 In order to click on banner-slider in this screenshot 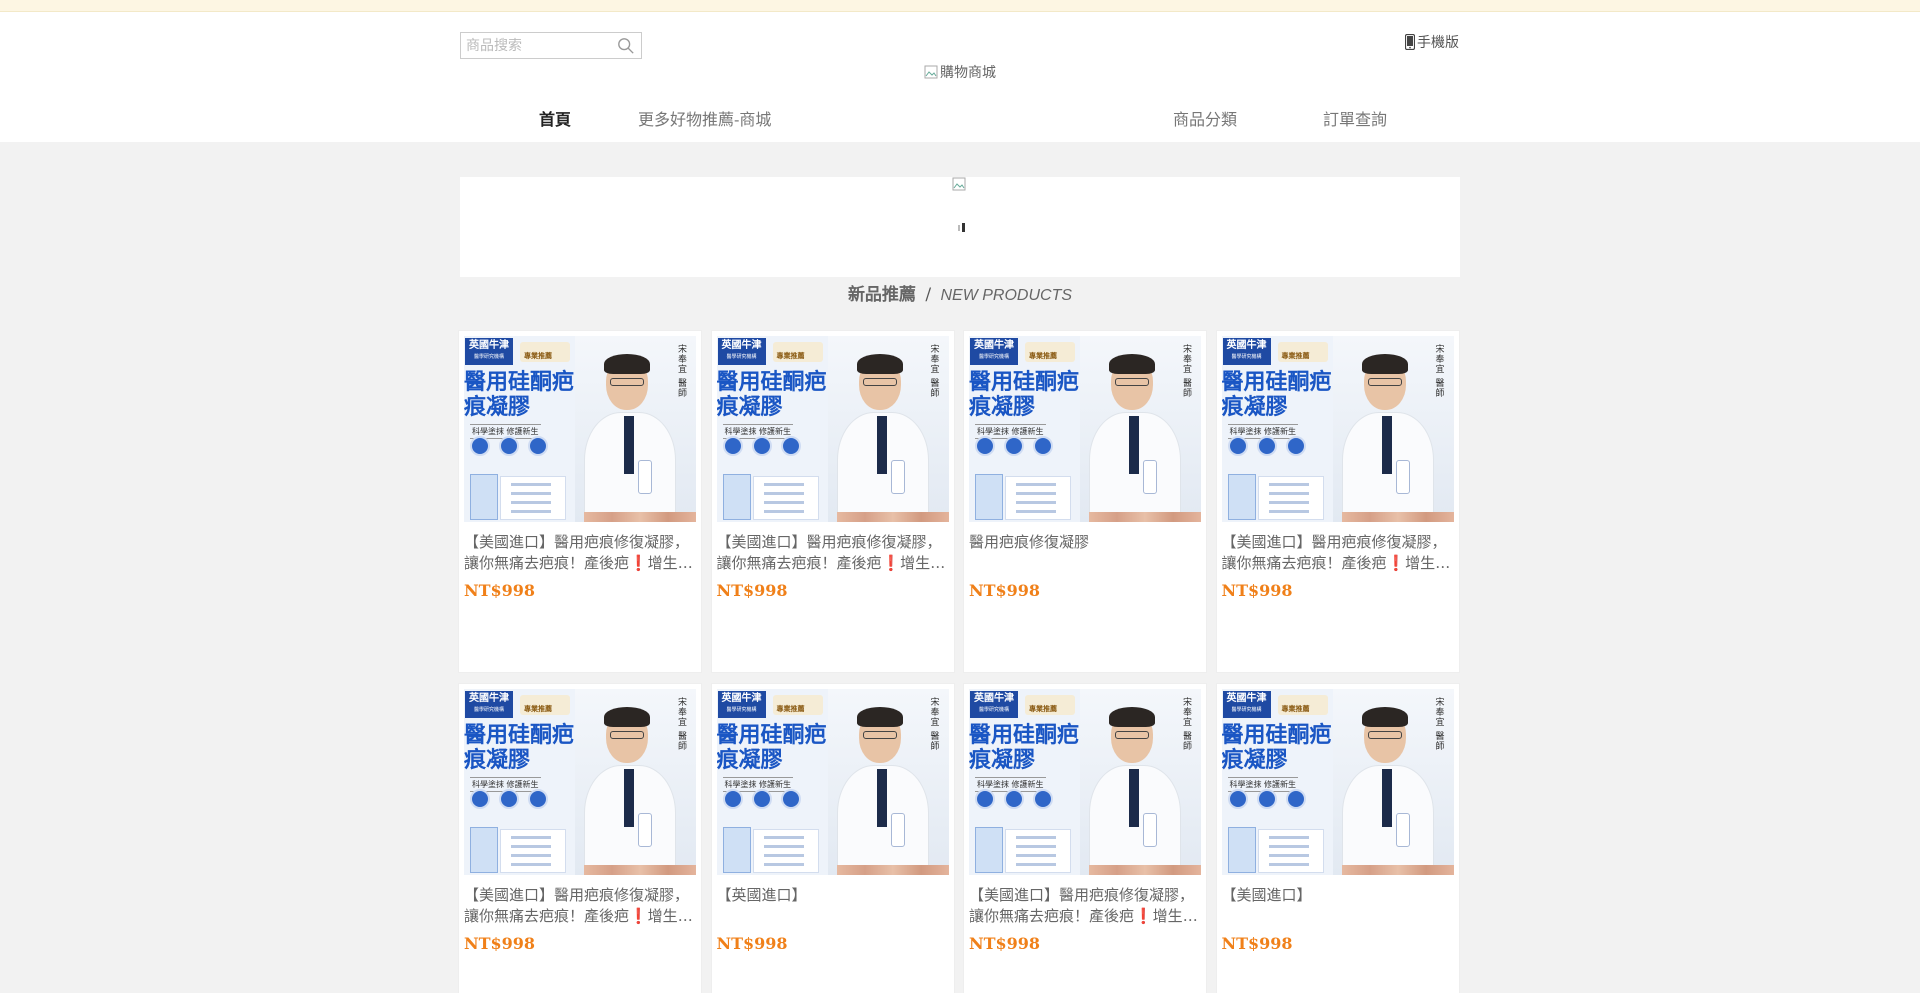, I will do `click(960, 227)`.